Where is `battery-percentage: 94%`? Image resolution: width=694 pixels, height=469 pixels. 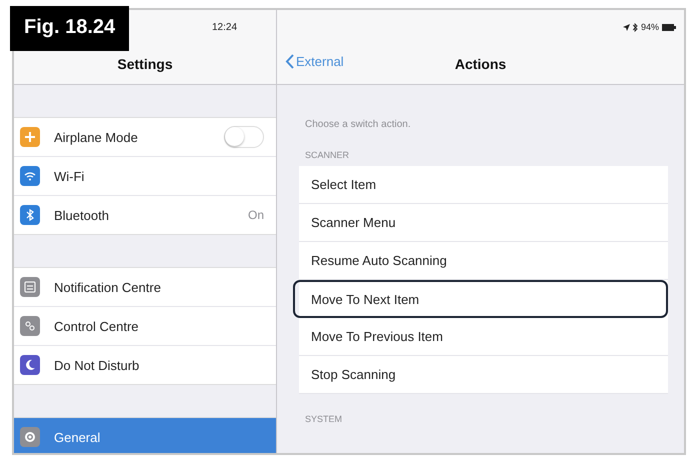
battery-percentage: 94% is located at coordinates (649, 27).